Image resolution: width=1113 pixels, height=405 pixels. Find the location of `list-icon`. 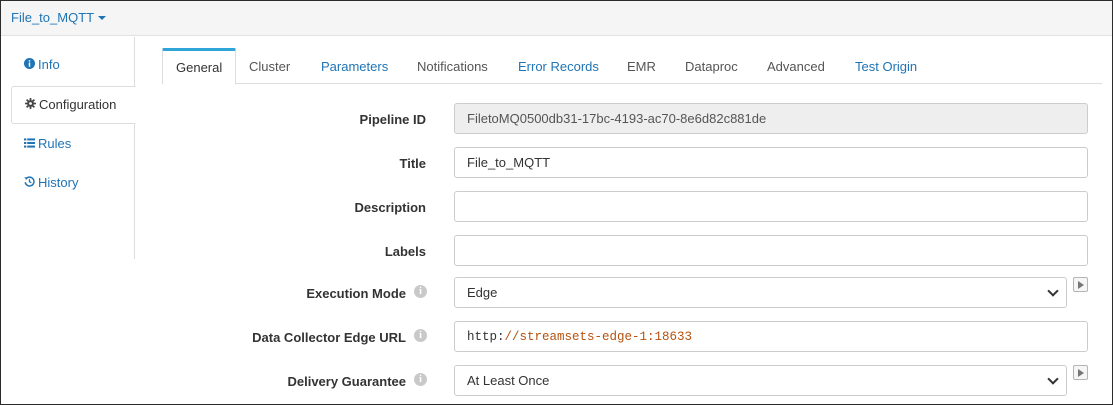

list-icon is located at coordinates (29, 144).